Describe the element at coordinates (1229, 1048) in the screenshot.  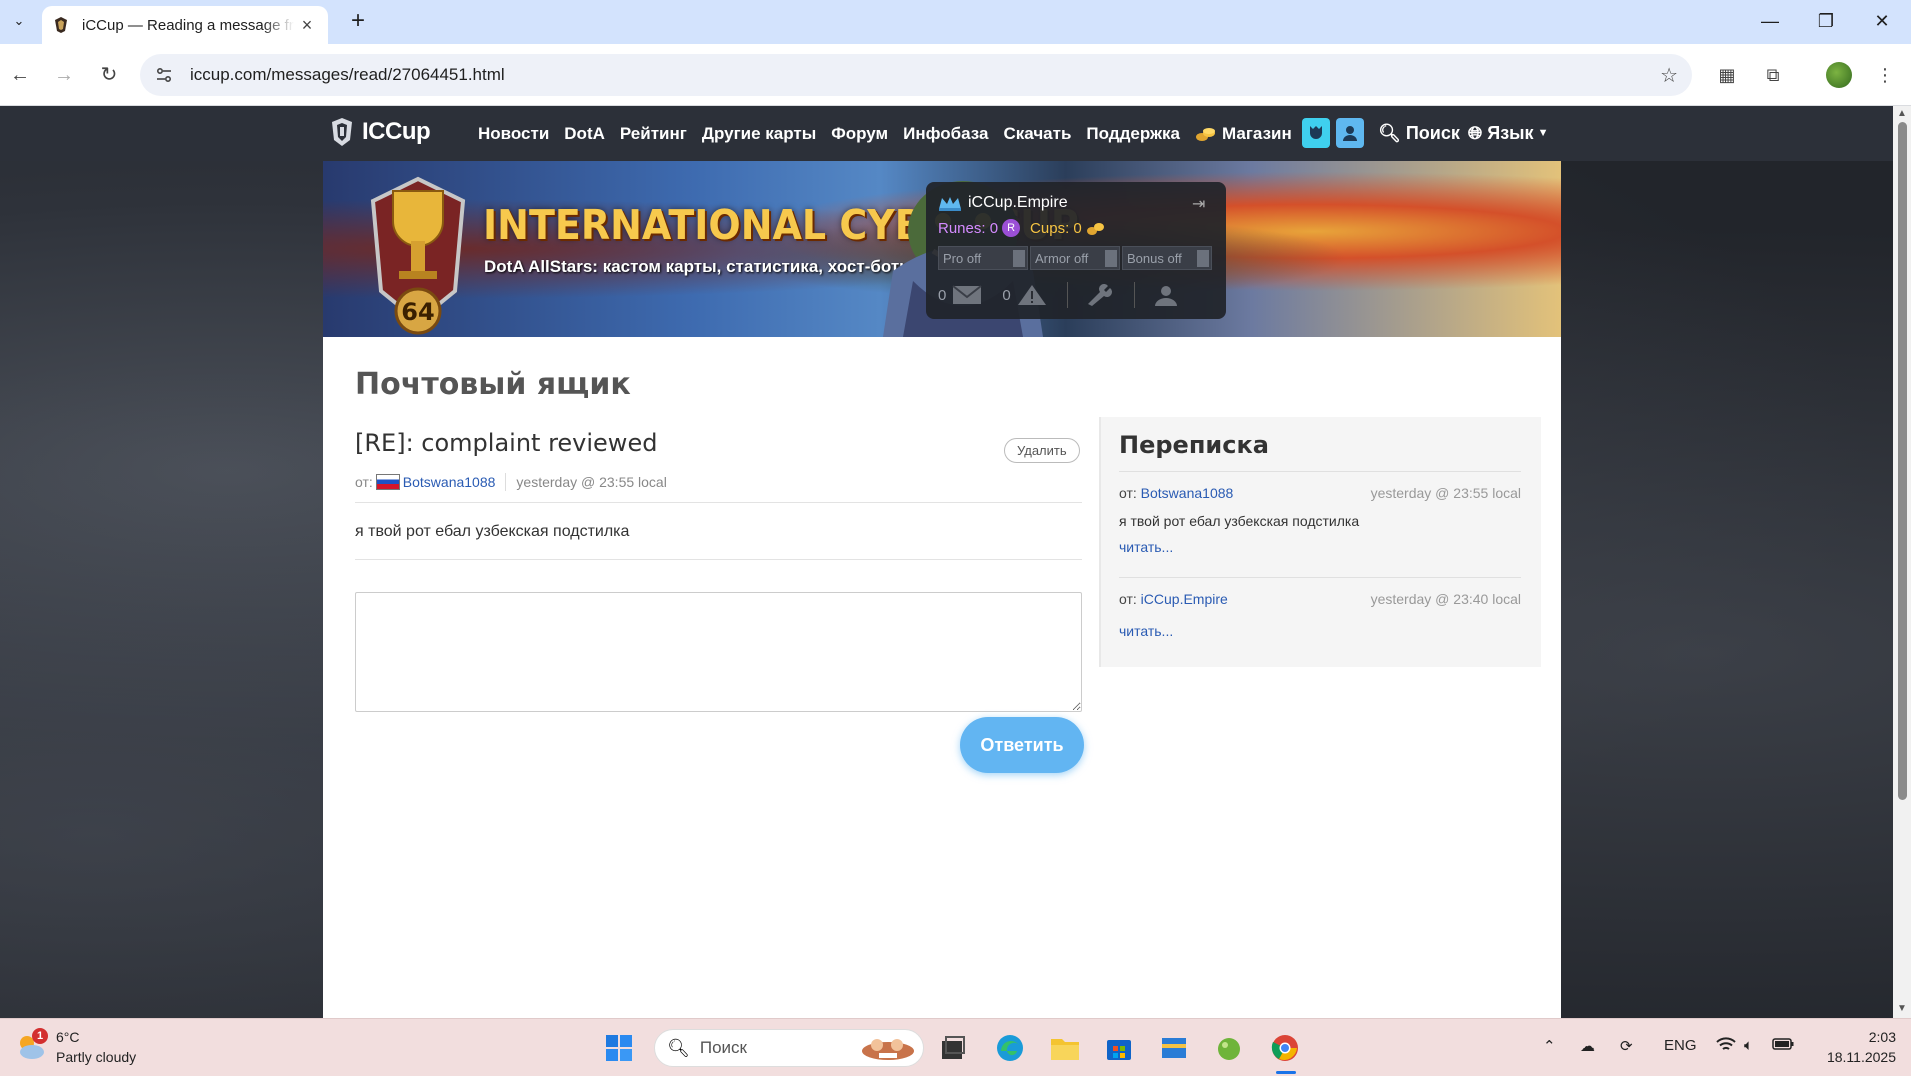
I see `game-app-icon` at that location.